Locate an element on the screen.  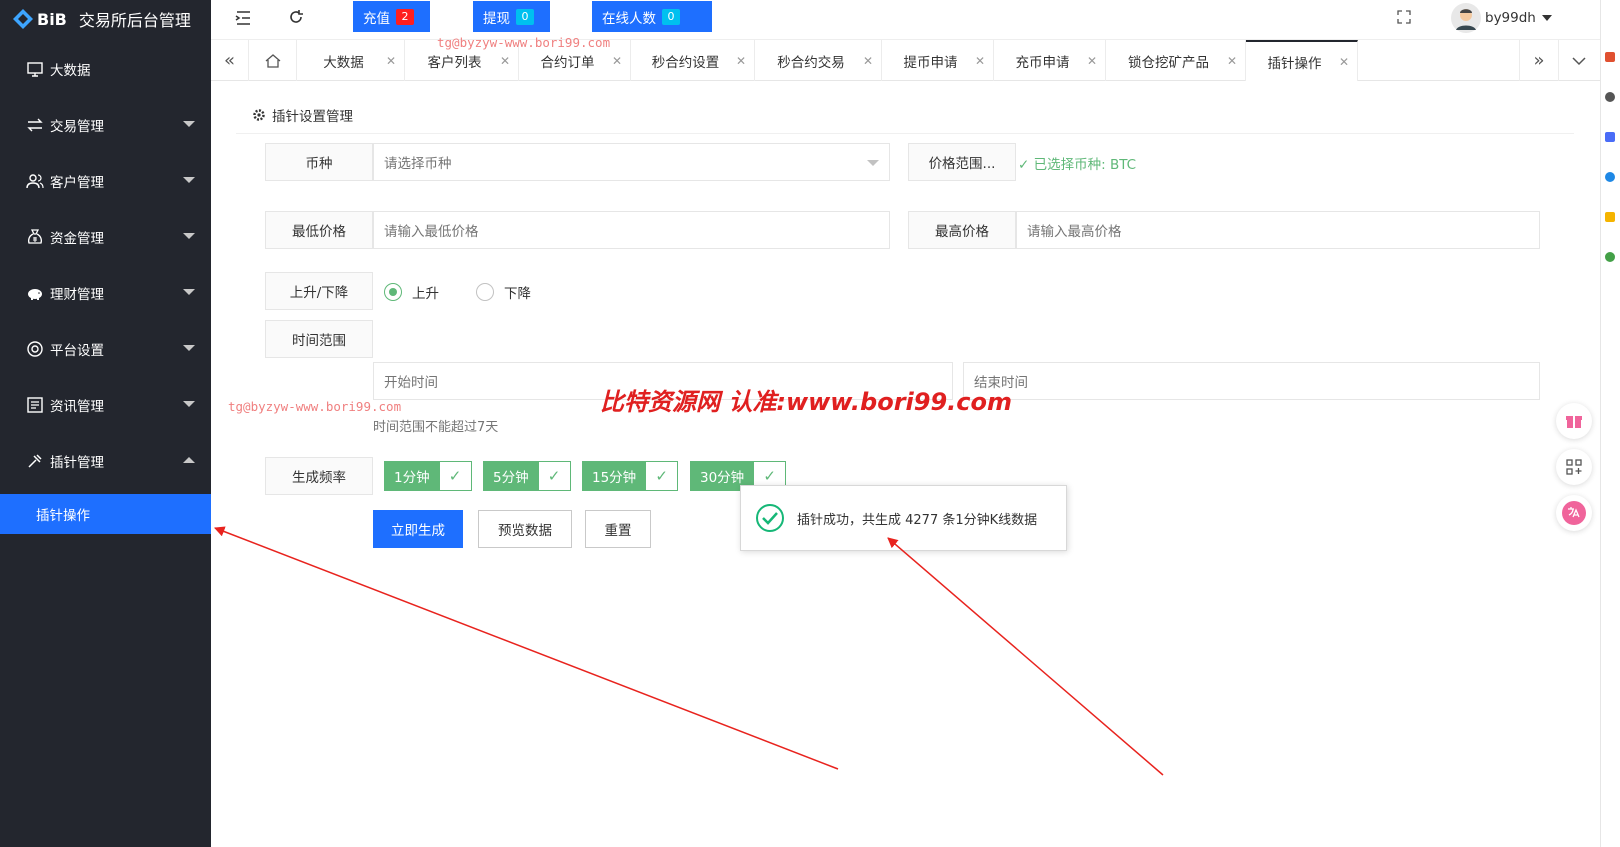
time-range-label: 时间范围 is located at coordinates (319, 339).